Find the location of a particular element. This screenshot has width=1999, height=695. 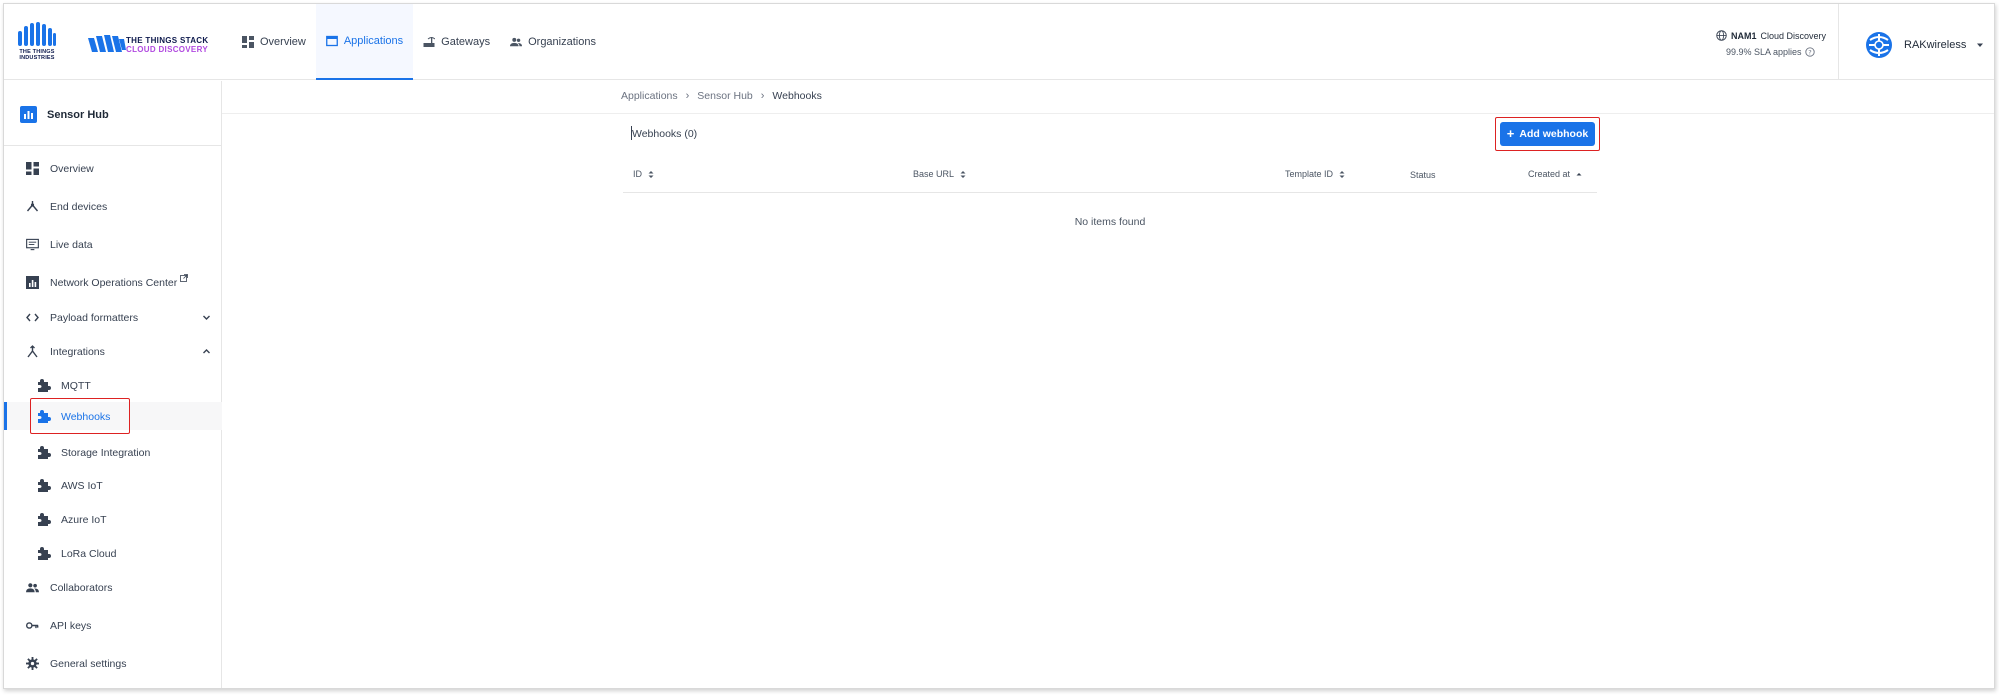

sidebar-item-collaborators: Collaborators is located at coordinates (113, 587).